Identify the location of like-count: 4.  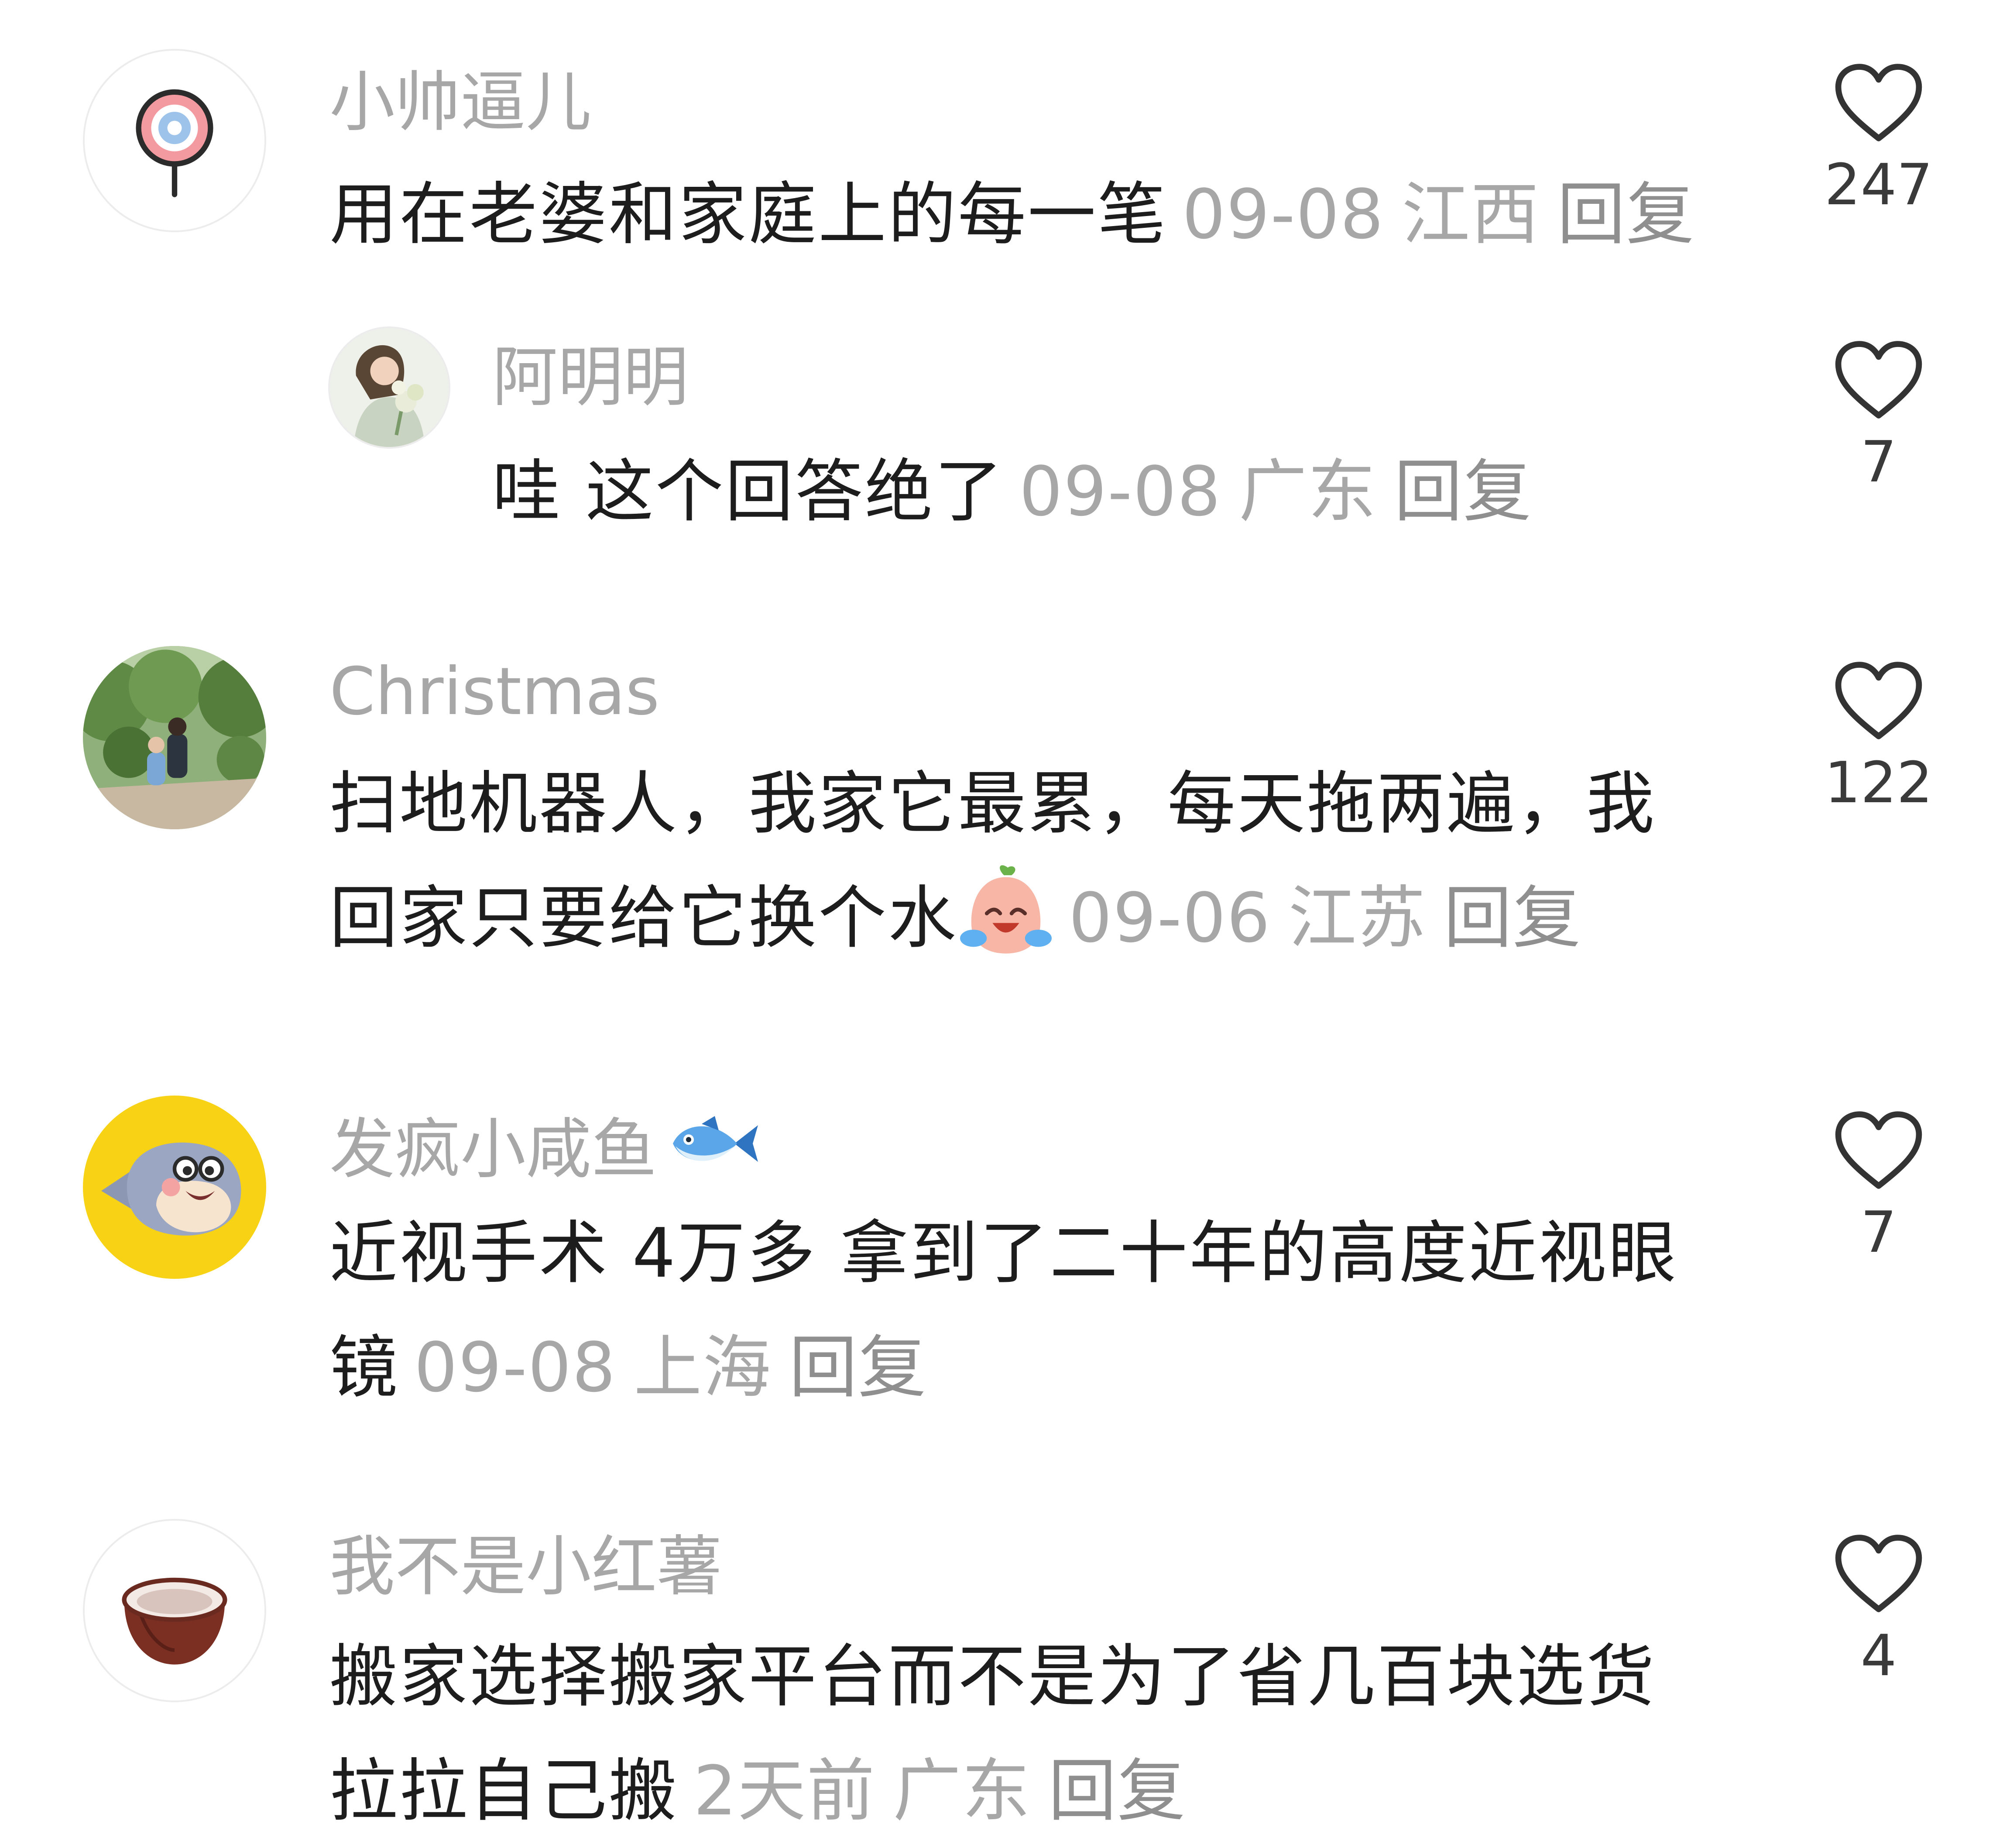
(1879, 1656).